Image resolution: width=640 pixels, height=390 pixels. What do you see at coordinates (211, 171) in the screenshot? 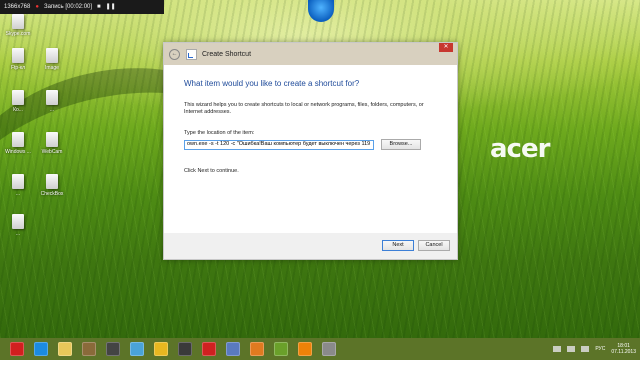
I see `continue-hint: Click Next to continue.` at bounding box center [211, 171].